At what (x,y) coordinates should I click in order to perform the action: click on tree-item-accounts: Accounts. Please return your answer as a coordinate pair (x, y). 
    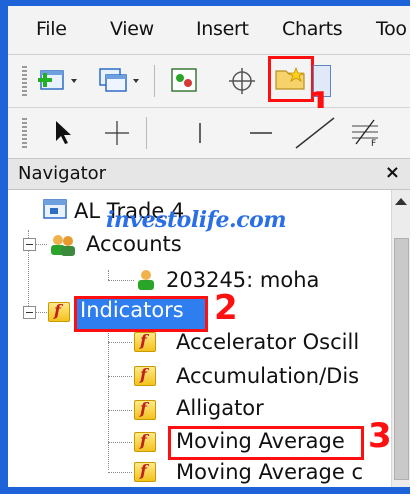
    Looking at the image, I should click on (134, 244).